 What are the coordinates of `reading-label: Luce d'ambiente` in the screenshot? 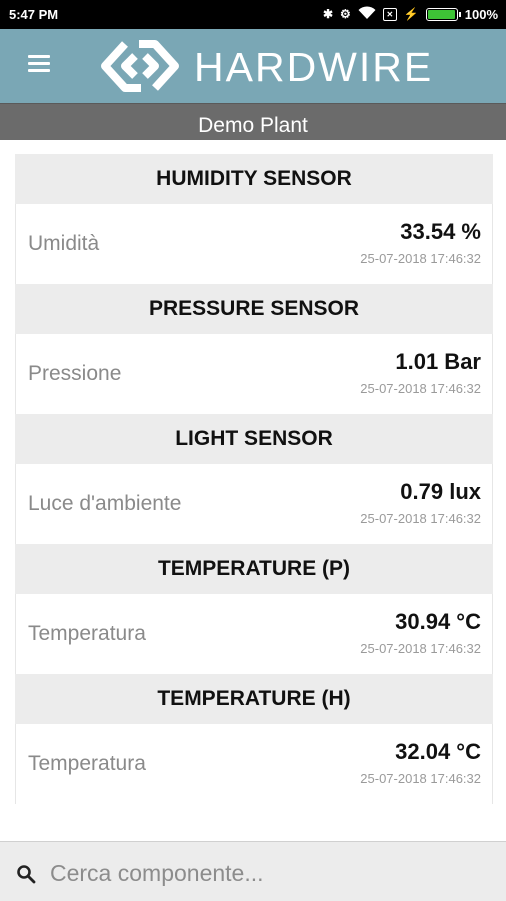 It's located at (105, 503).